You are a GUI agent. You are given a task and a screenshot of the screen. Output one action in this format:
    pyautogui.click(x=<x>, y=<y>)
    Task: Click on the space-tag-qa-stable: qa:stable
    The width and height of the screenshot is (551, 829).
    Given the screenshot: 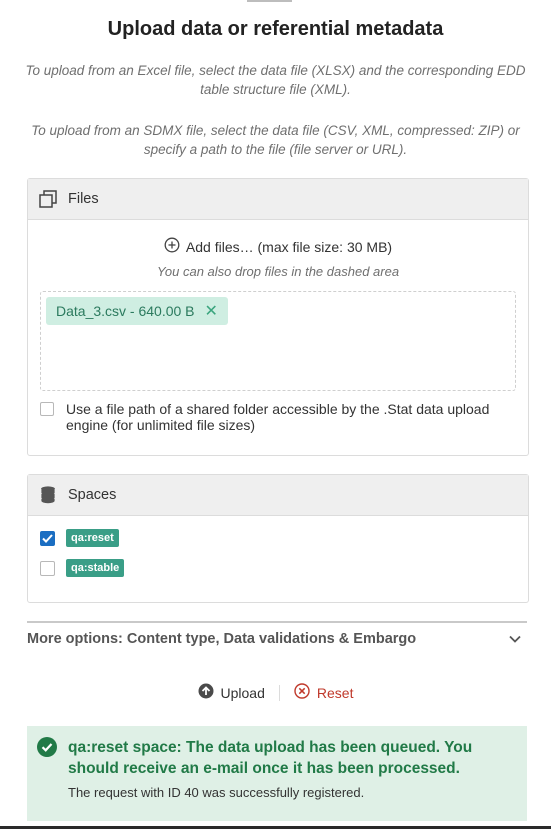 What is the action you would take?
    pyautogui.click(x=95, y=568)
    